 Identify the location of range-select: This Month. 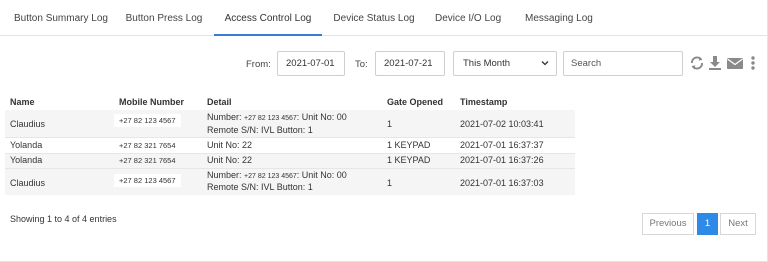
(505, 63).